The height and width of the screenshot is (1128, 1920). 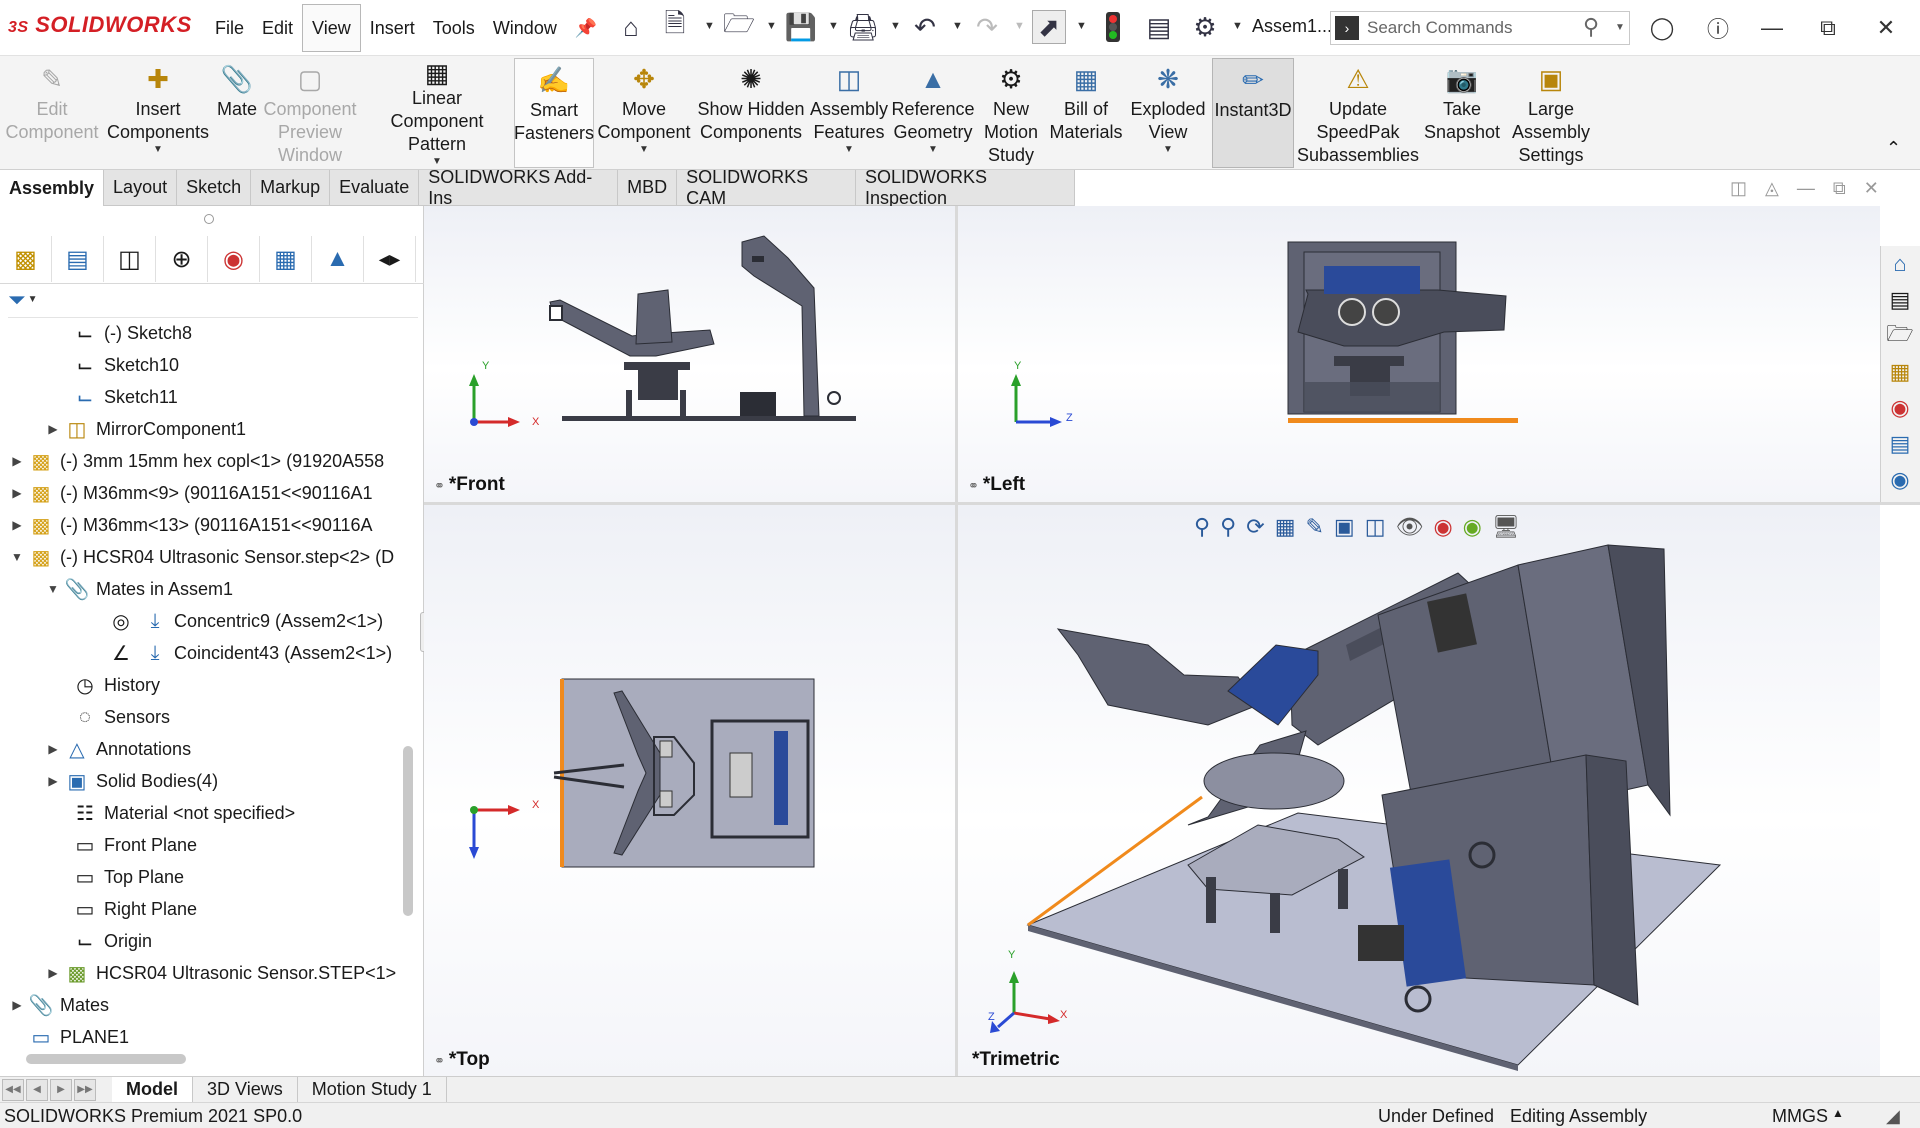 What do you see at coordinates (1506, 527) in the screenshot?
I see `view-settings-icon: 🖥` at bounding box center [1506, 527].